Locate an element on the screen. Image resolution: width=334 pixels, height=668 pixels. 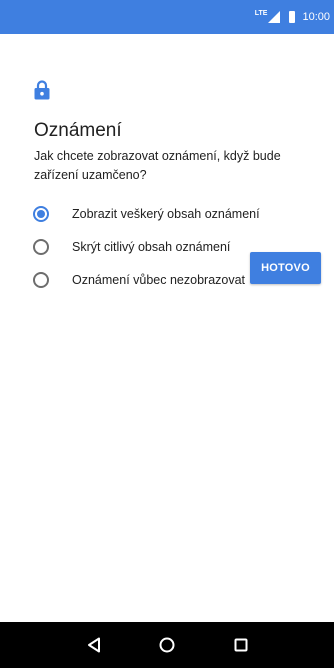
back-button is located at coordinates (94, 645).